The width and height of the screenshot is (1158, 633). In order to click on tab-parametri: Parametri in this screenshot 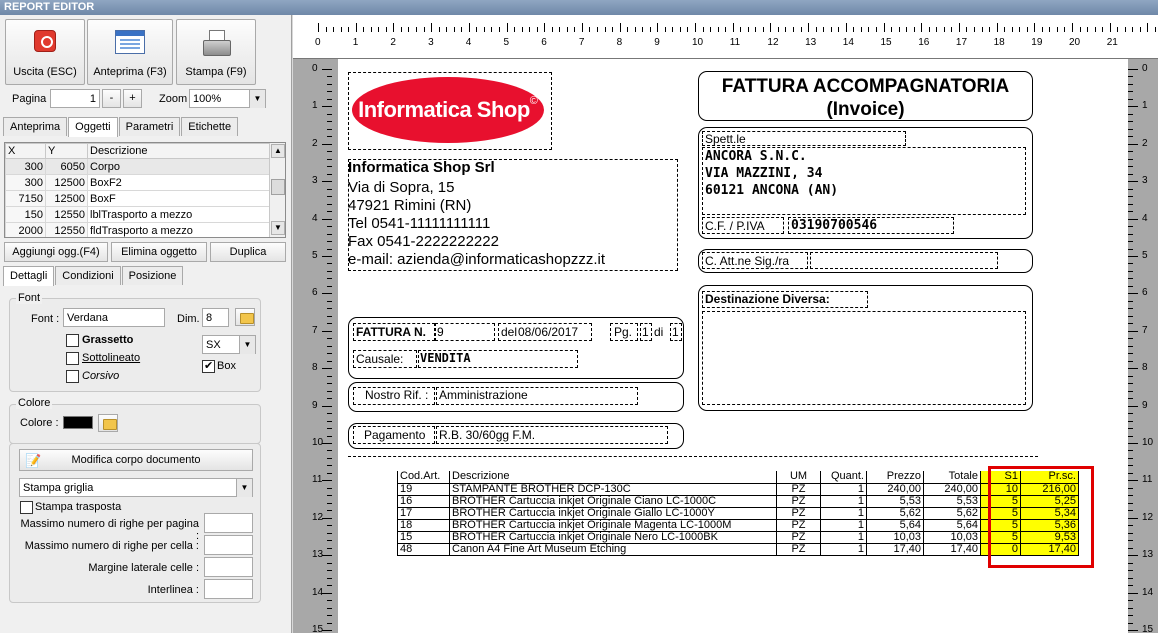, I will do `click(149, 126)`.